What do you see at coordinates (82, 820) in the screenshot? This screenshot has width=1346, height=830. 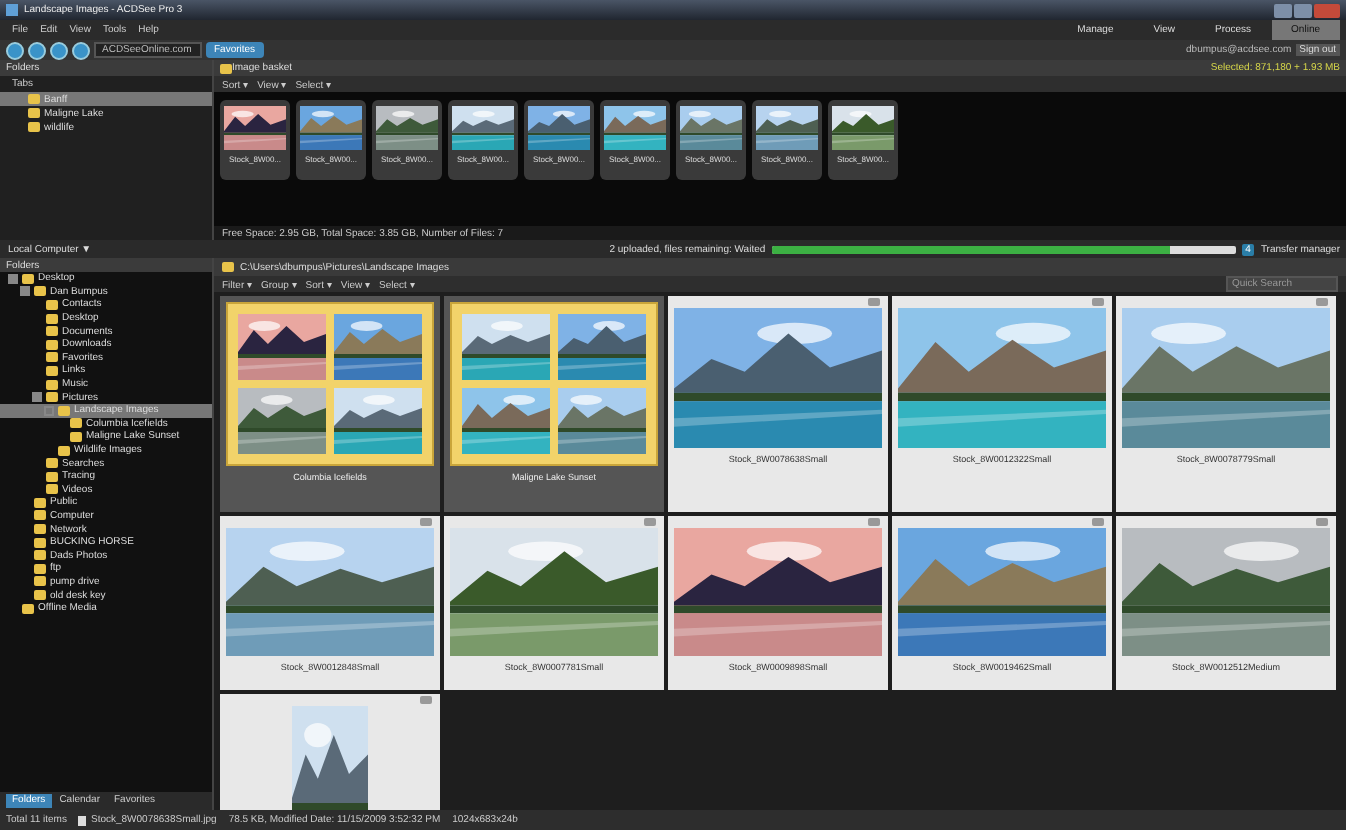 I see `file-icon` at bounding box center [82, 820].